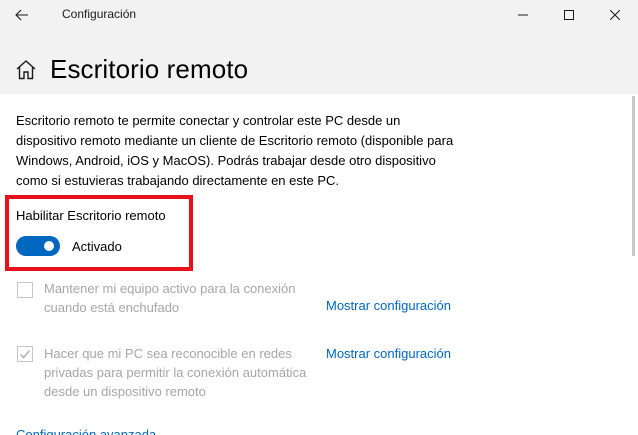 Image resolution: width=638 pixels, height=435 pixels. I want to click on toggle-knob, so click(49, 246).